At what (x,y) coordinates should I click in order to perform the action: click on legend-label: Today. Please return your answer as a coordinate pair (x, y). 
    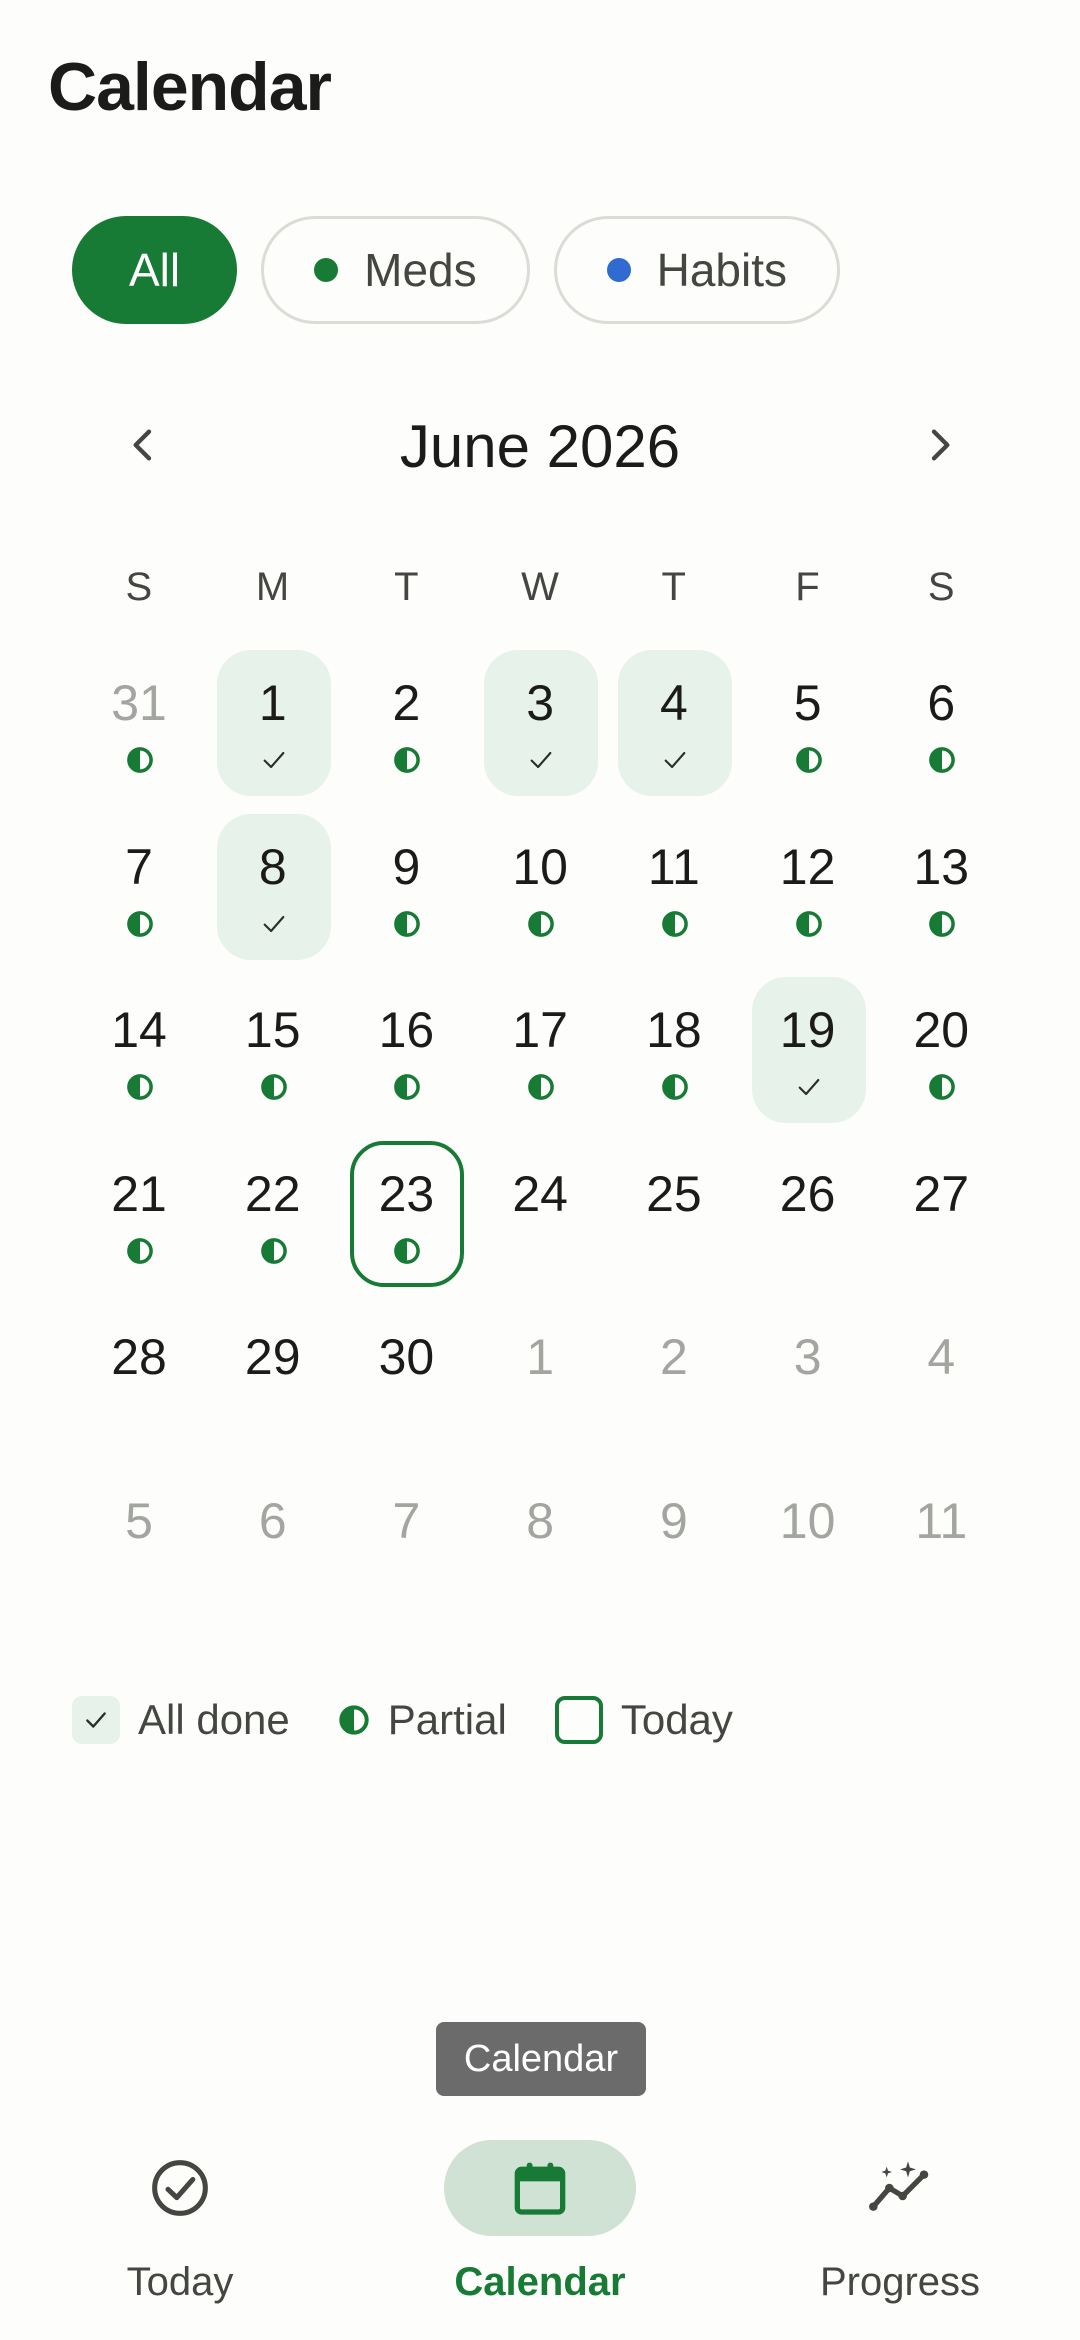
    Looking at the image, I should click on (676, 1719).